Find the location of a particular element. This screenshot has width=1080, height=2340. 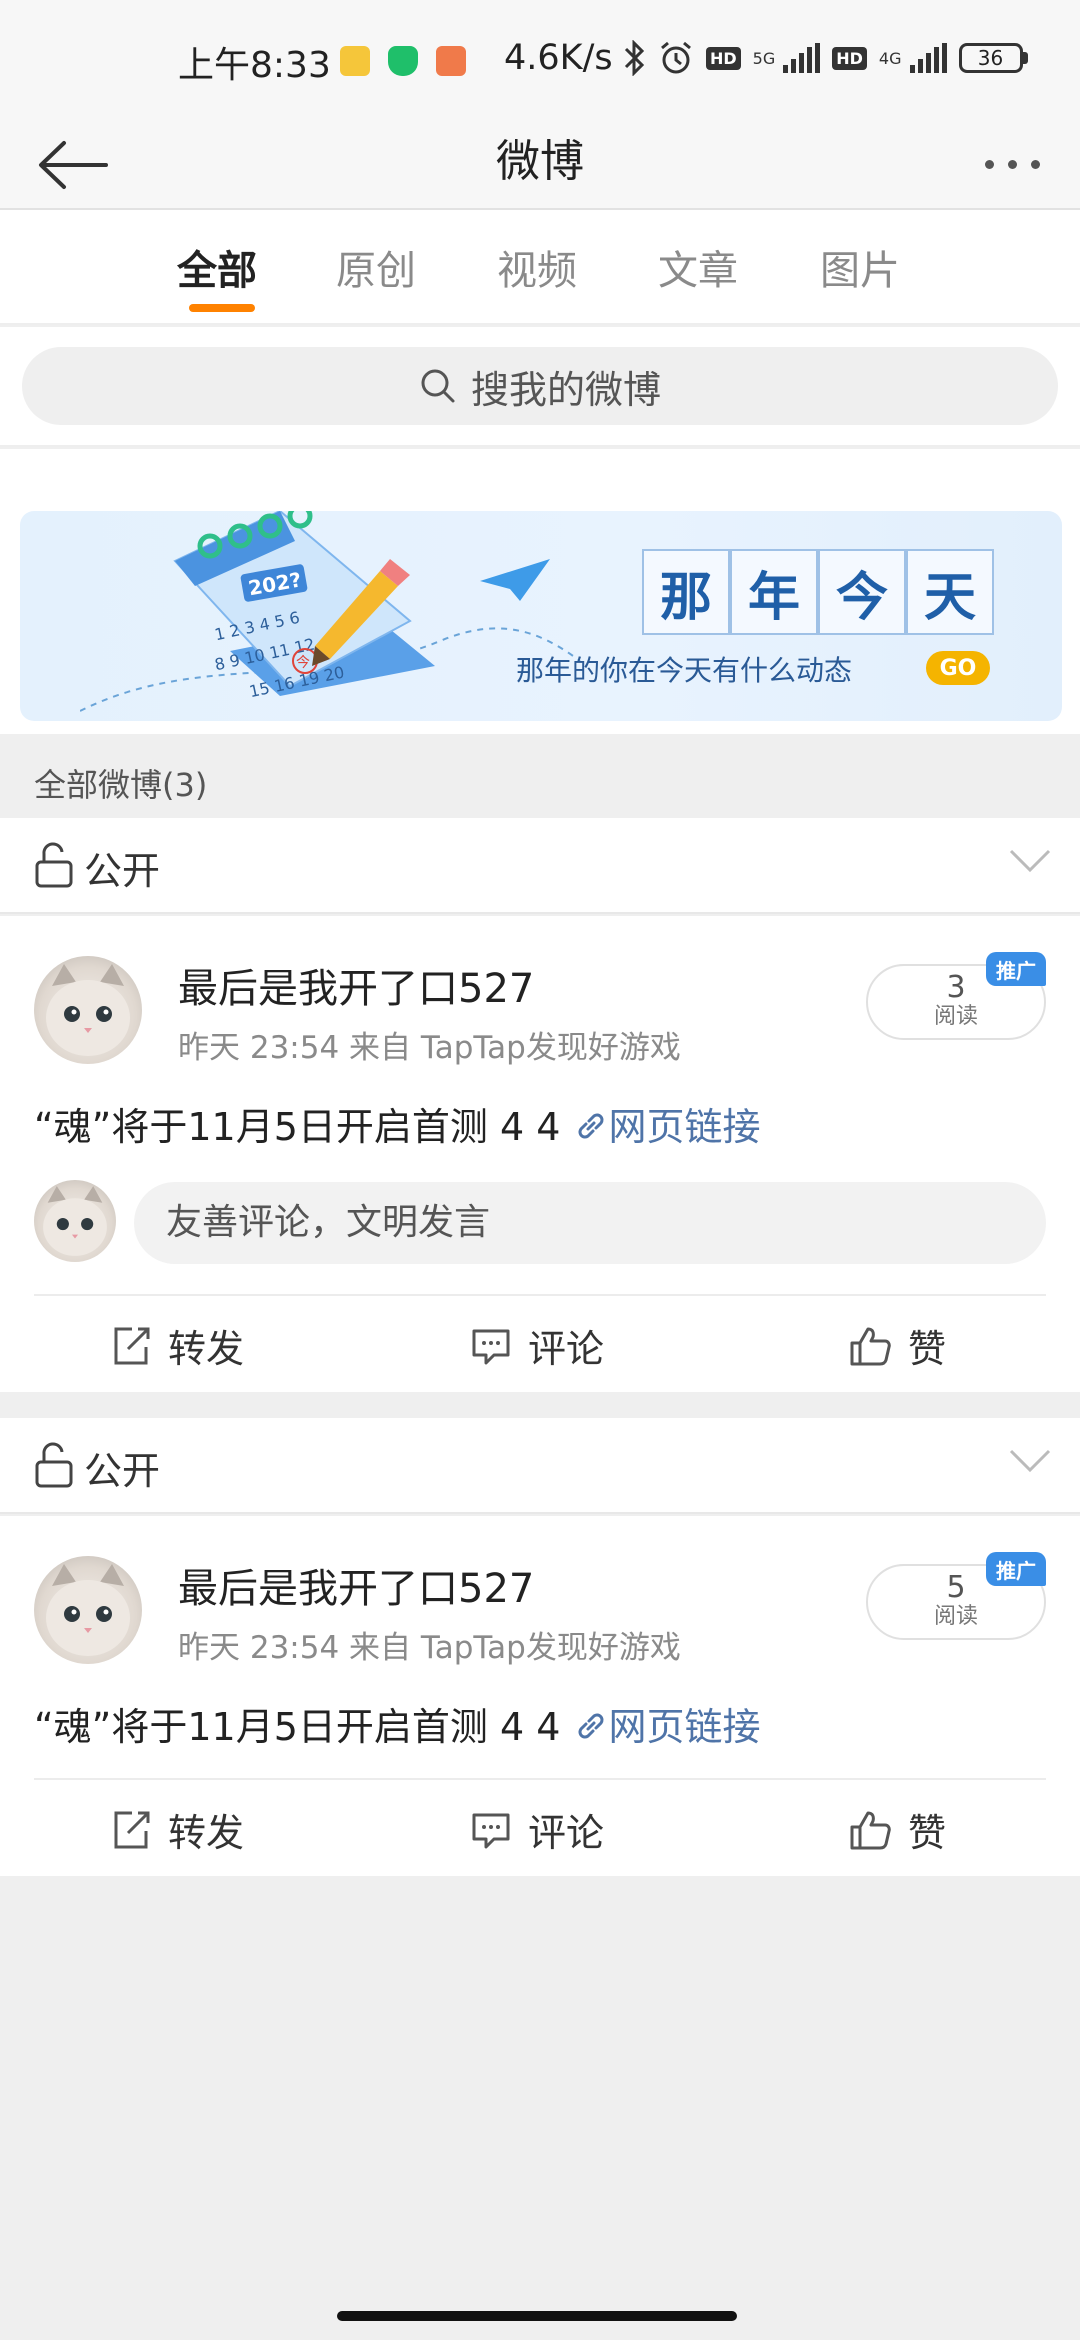

battery-icon: 36 is located at coordinates (993, 58).